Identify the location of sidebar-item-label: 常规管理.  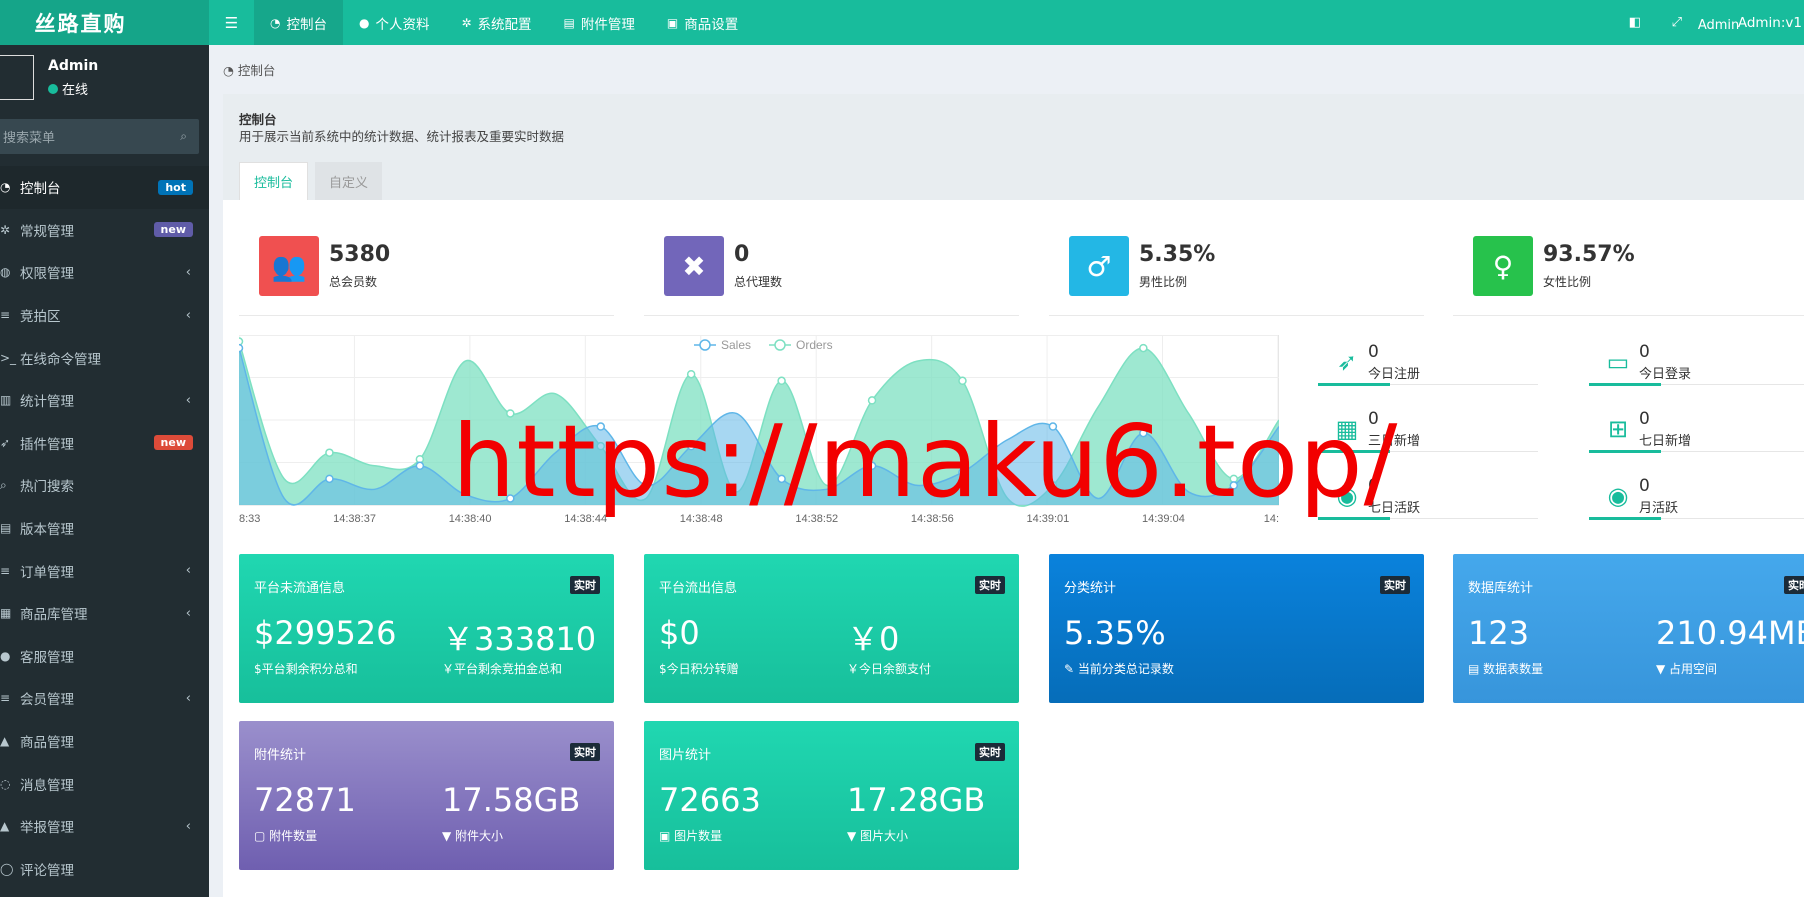
(47, 231).